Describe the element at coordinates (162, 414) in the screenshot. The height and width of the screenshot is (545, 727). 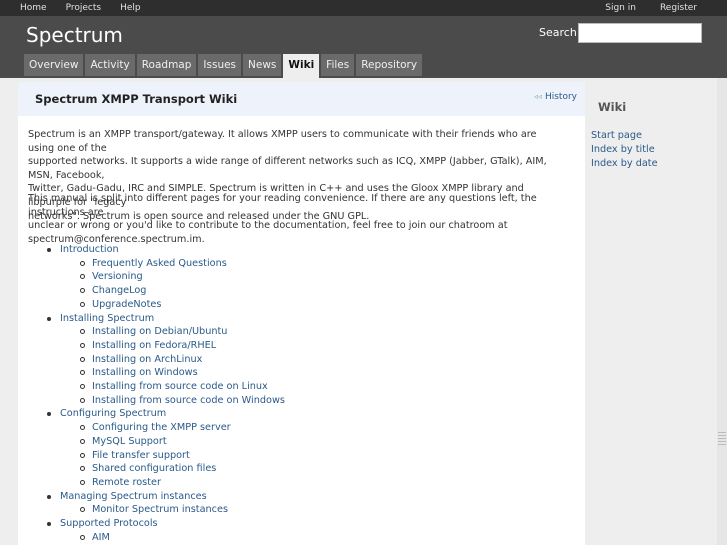
I see `toc-section-link: Configuring Spectrum` at that location.